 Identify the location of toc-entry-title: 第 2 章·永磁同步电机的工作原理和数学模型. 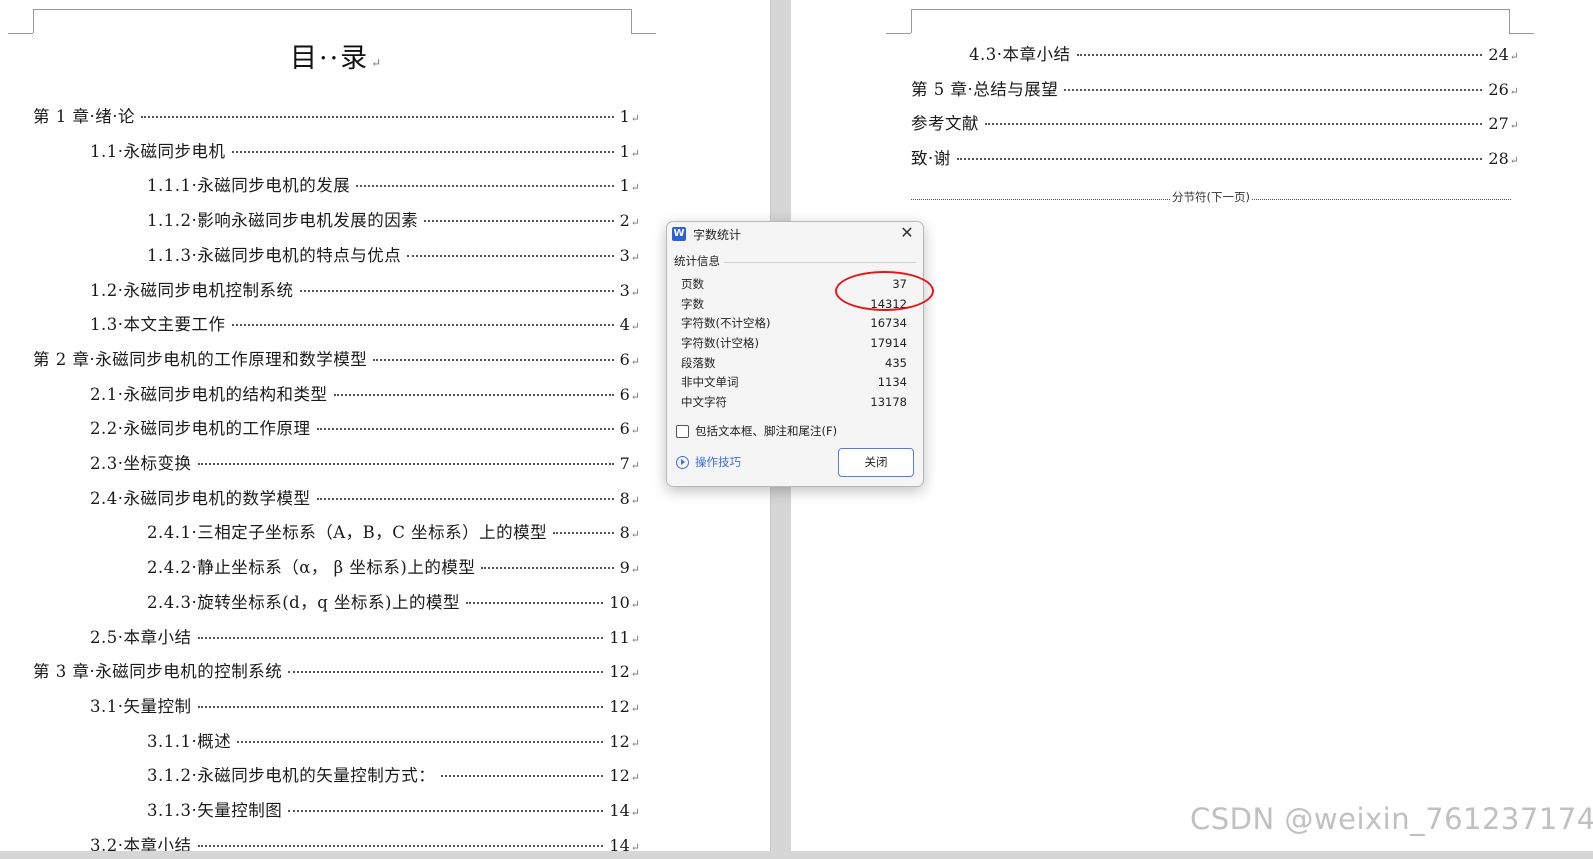
(200, 360).